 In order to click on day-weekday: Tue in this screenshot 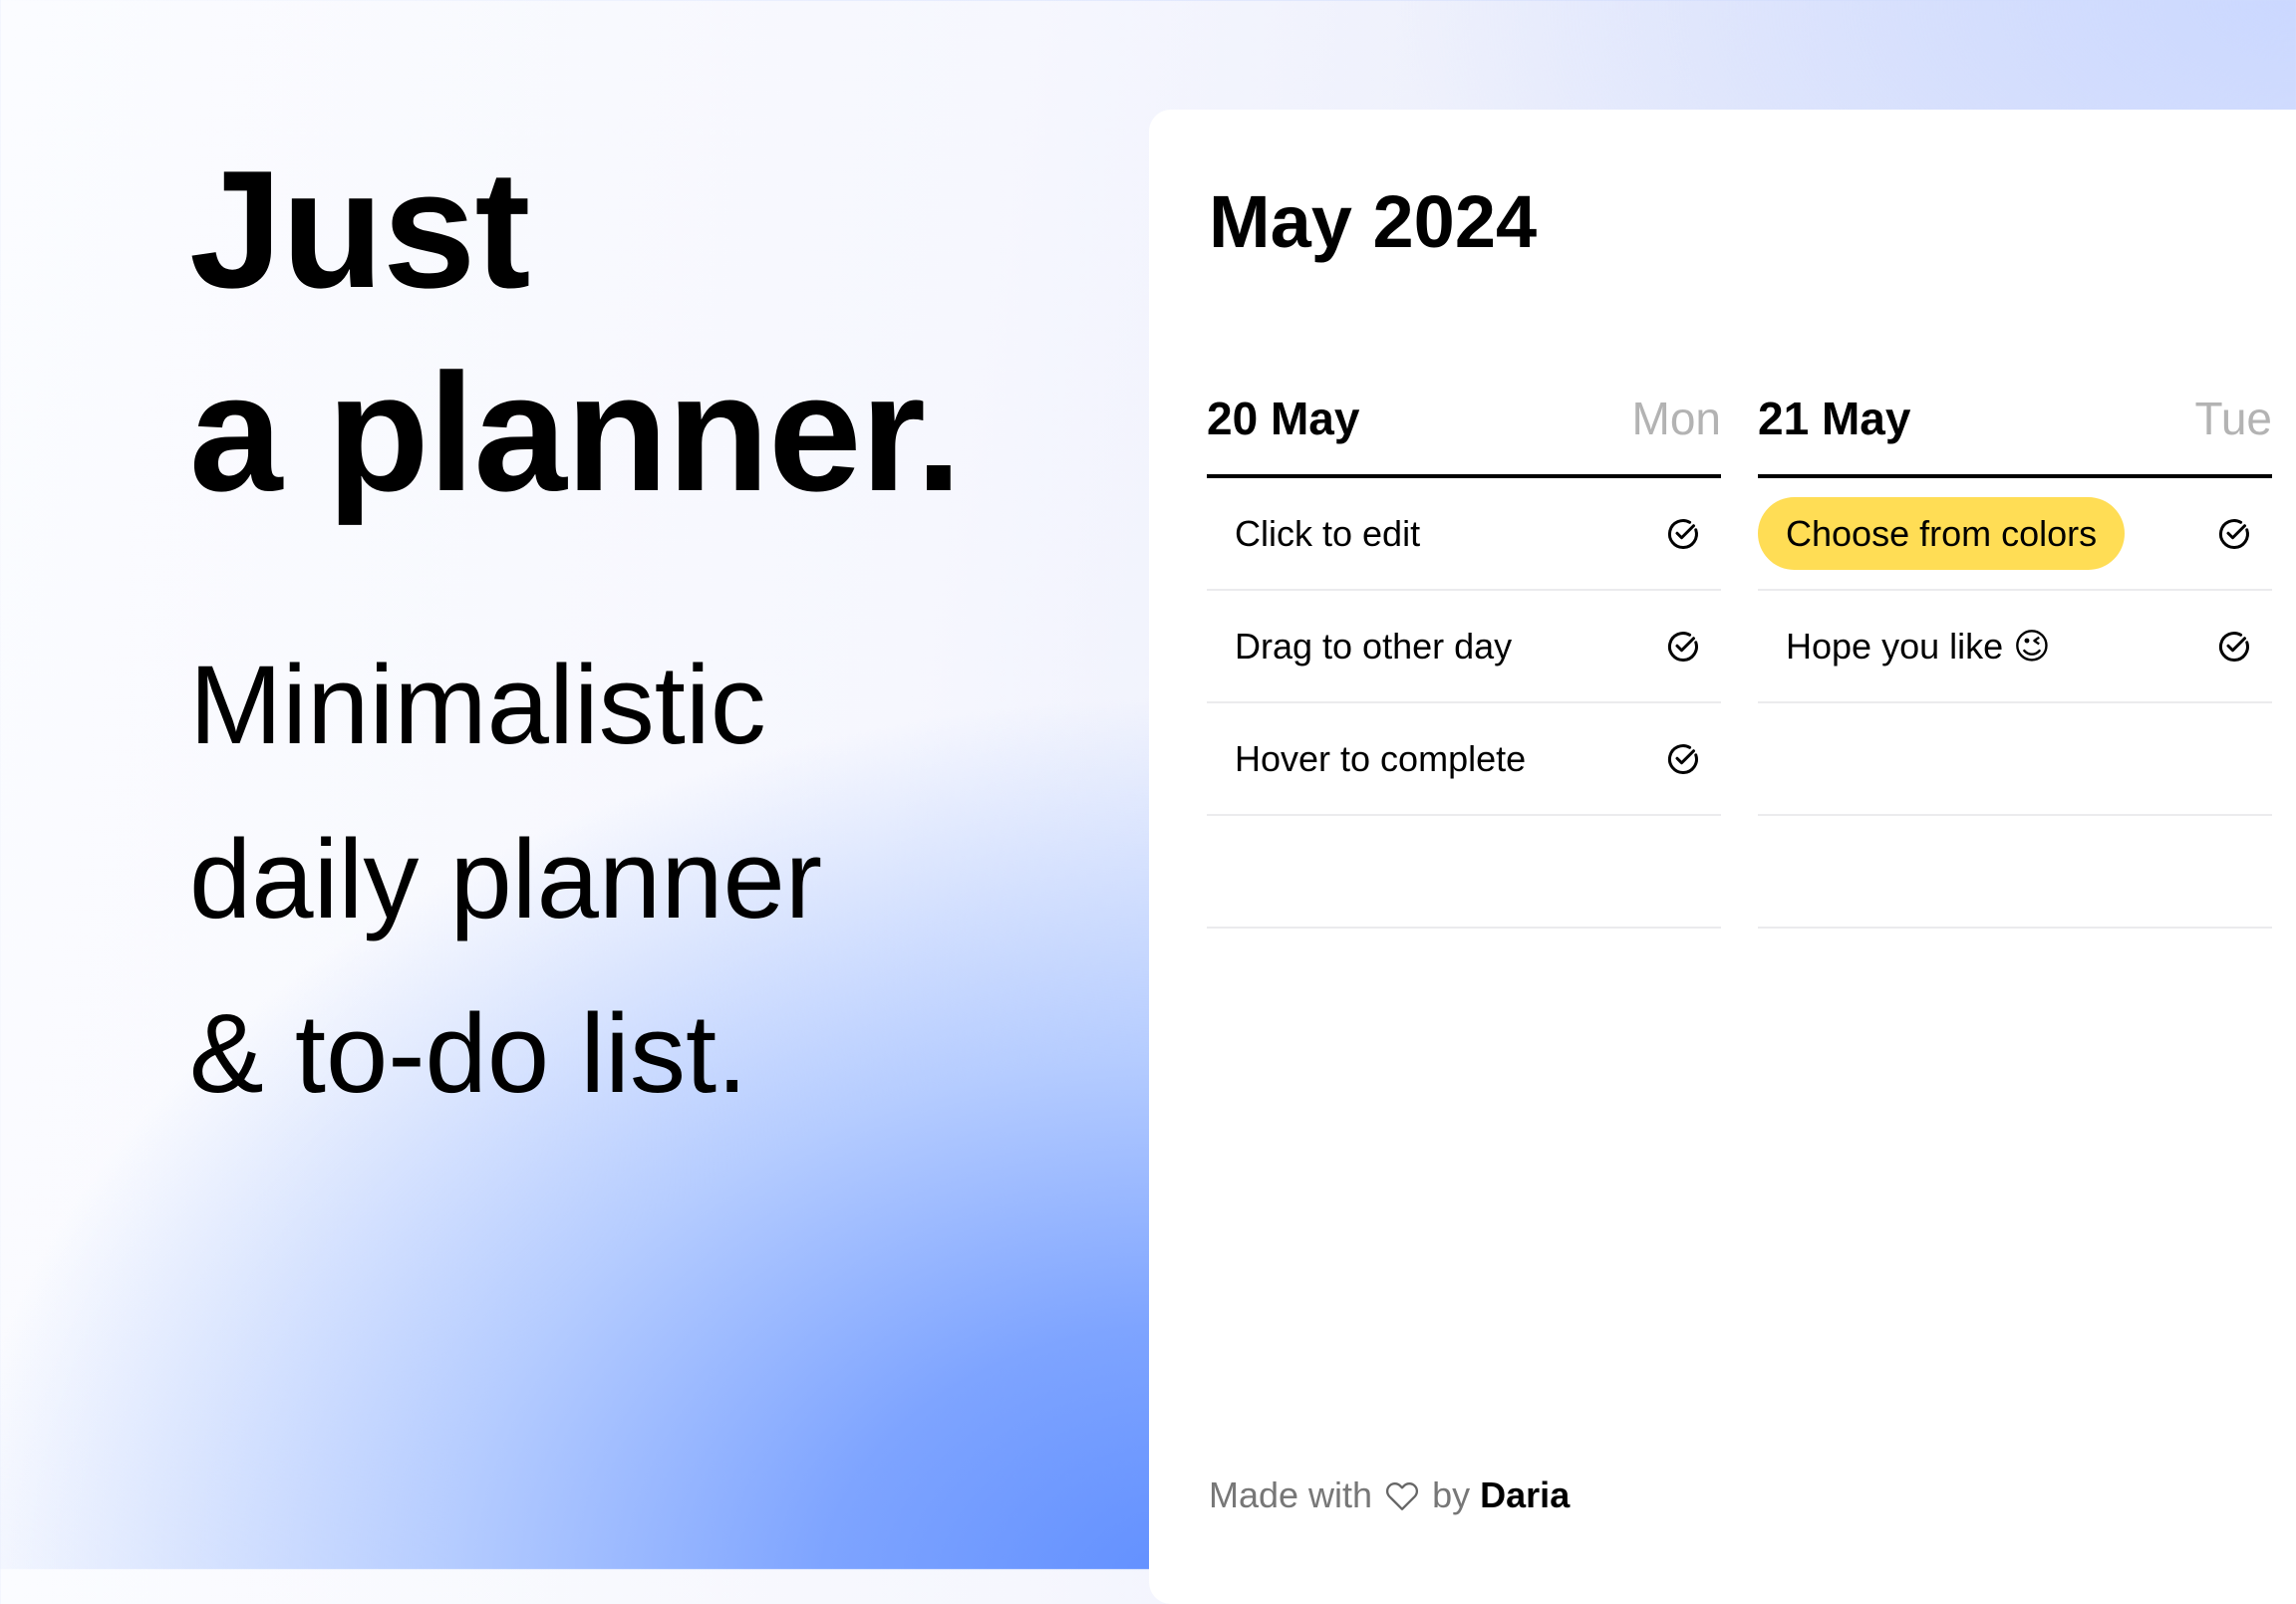, I will do `click(2233, 418)`.